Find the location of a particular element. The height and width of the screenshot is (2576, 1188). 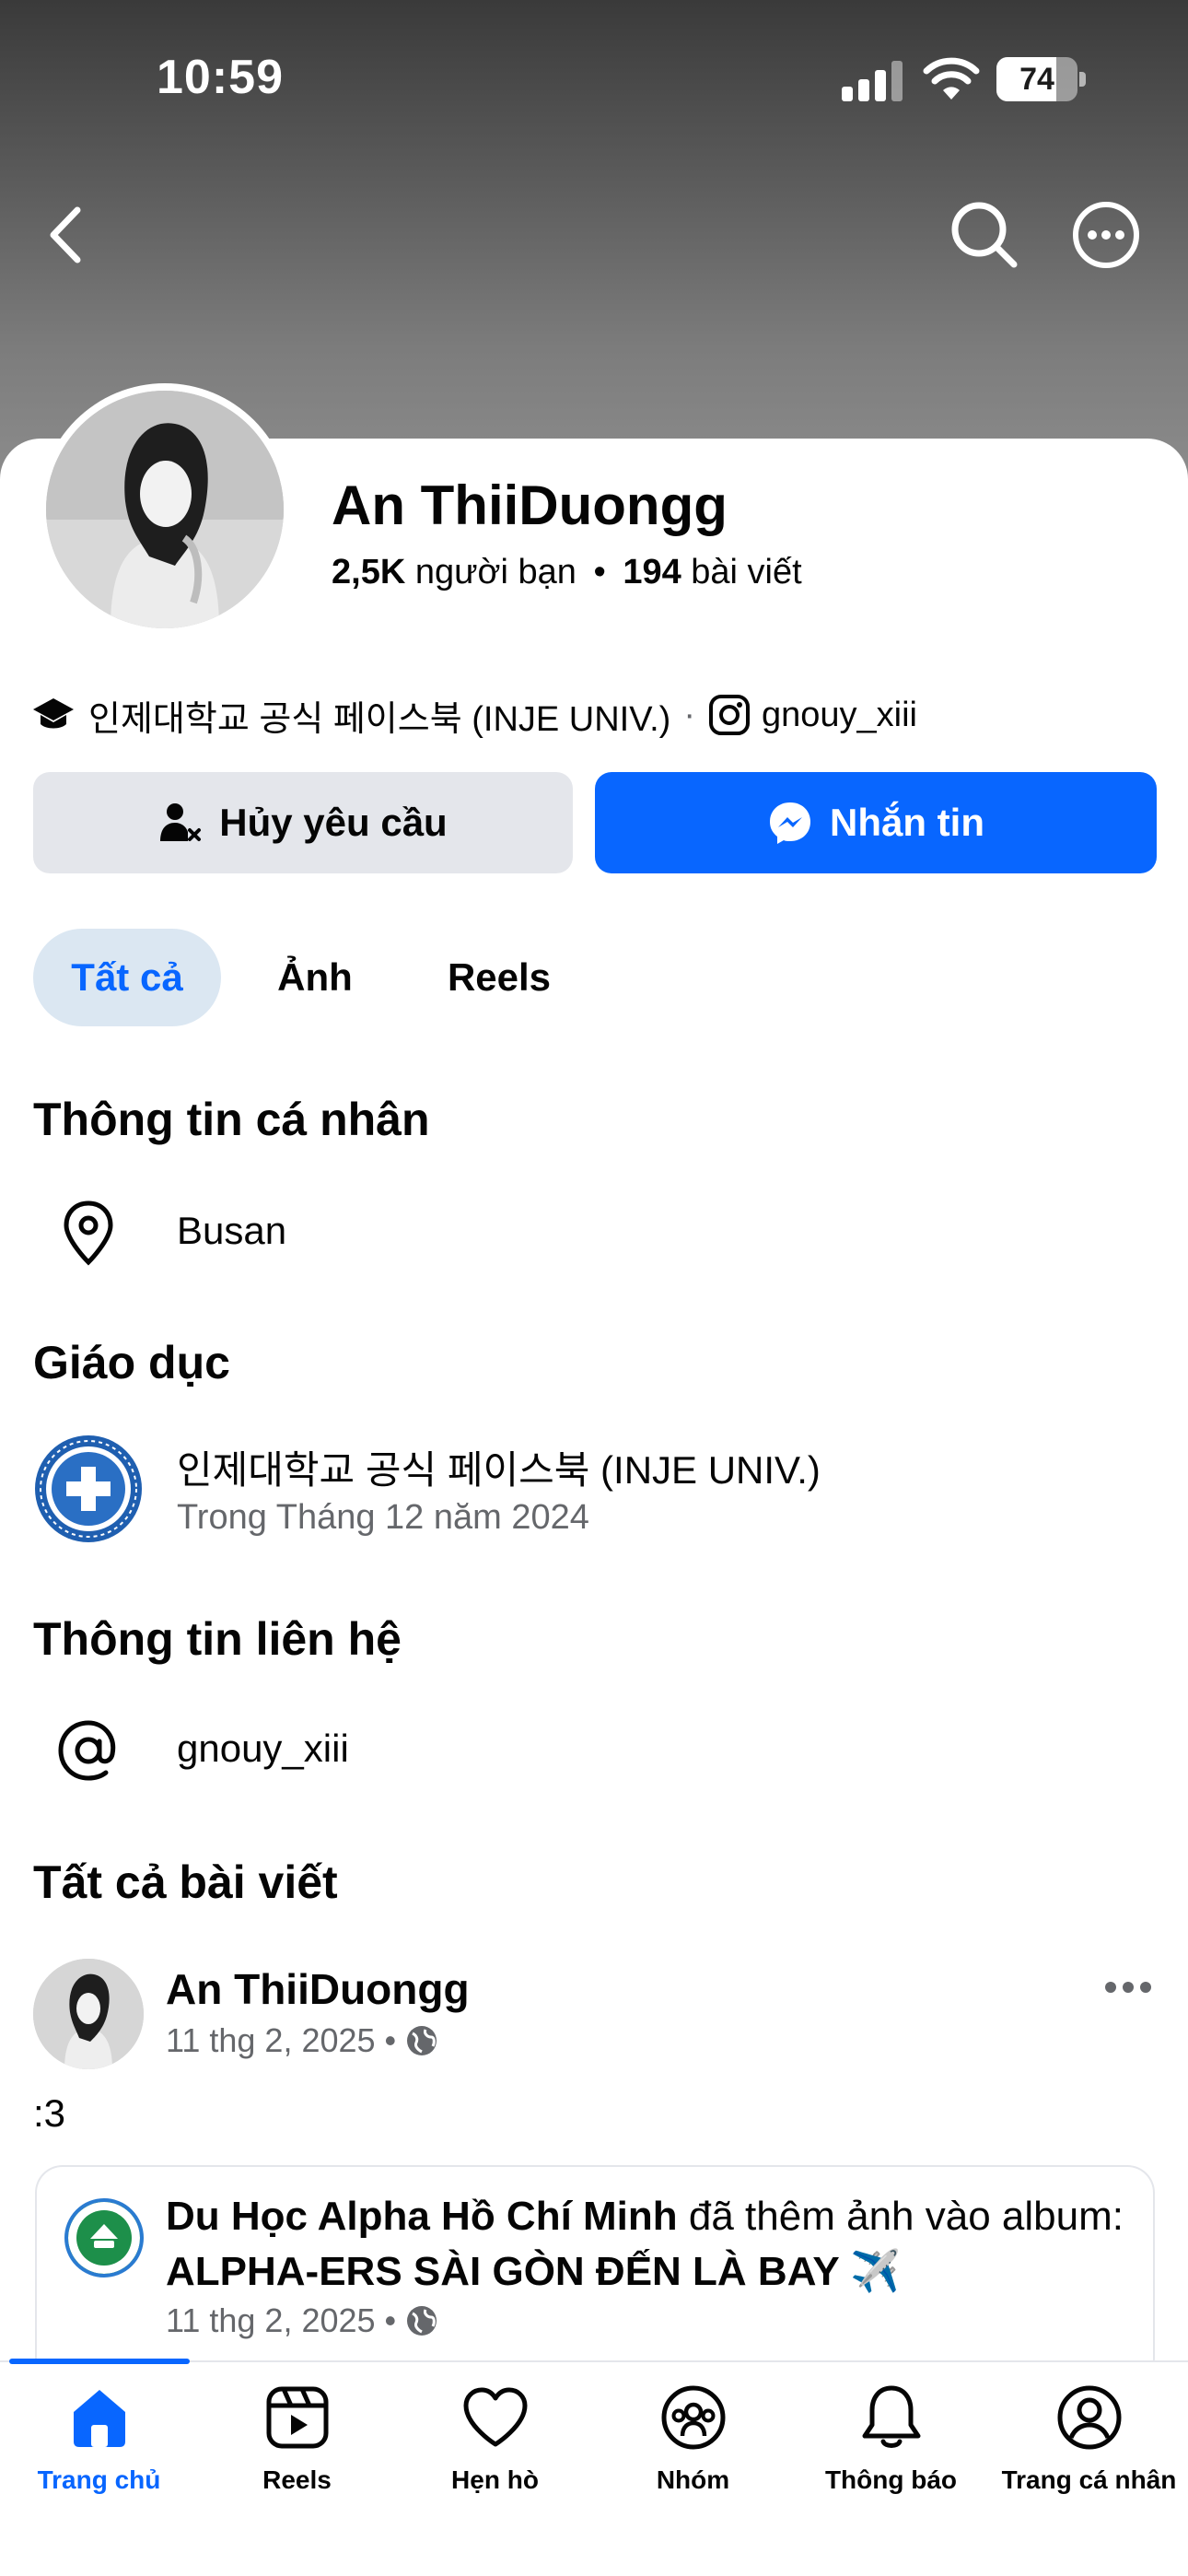

more-options-button is located at coordinates (1106, 234).